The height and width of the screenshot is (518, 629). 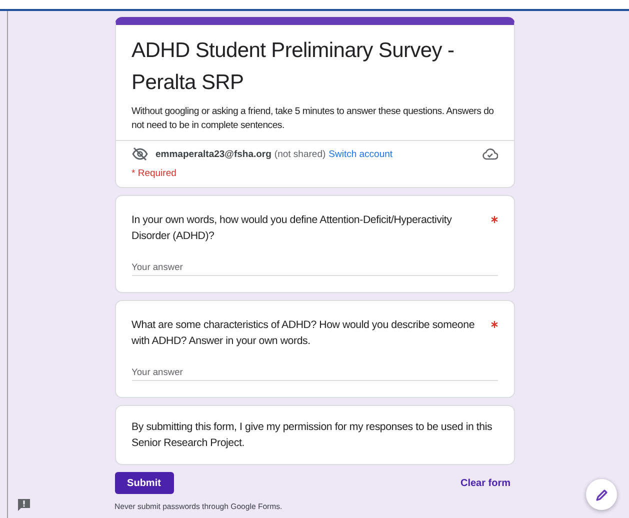 I want to click on question-text: What are some characteristics of ADHD? How would you describe someone with ADHD? Answer in your own words., so click(x=304, y=333).